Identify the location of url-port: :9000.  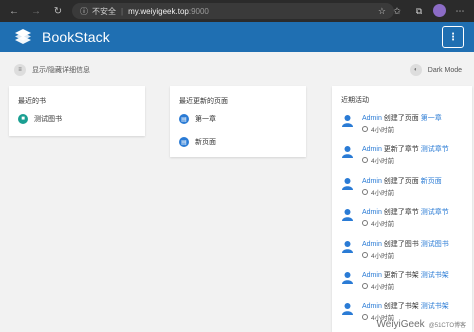
(198, 11).